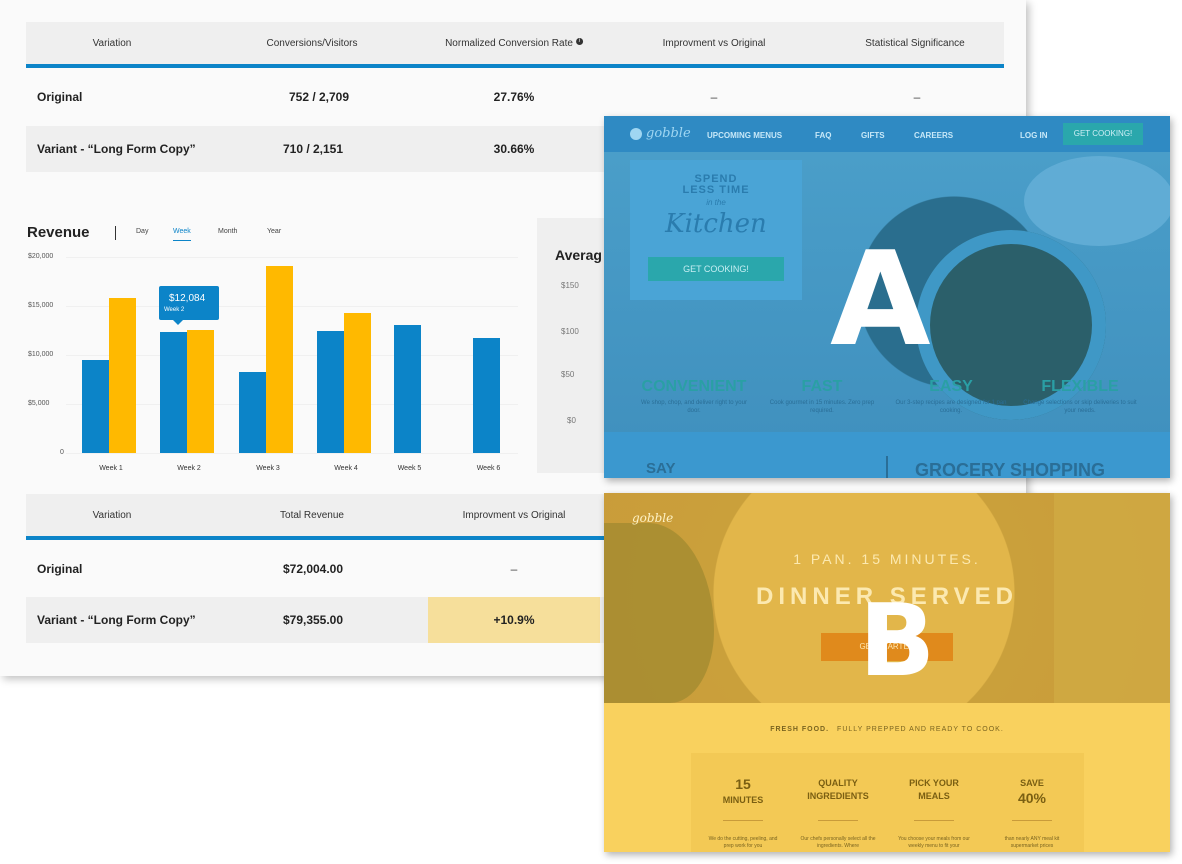 The height and width of the screenshot is (864, 1182). I want to click on tooltip-arrow, so click(178, 322).